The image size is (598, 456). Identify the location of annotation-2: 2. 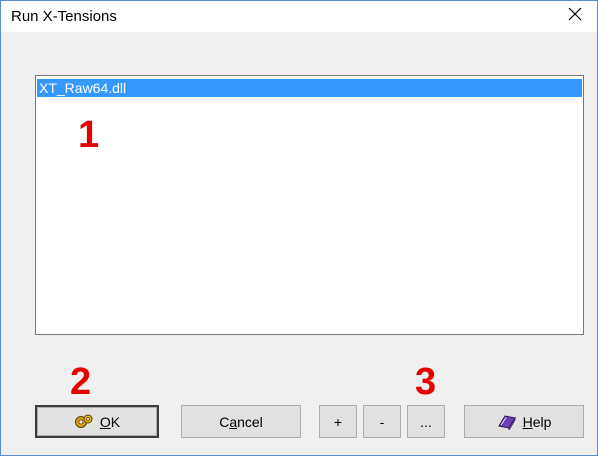
(81, 382).